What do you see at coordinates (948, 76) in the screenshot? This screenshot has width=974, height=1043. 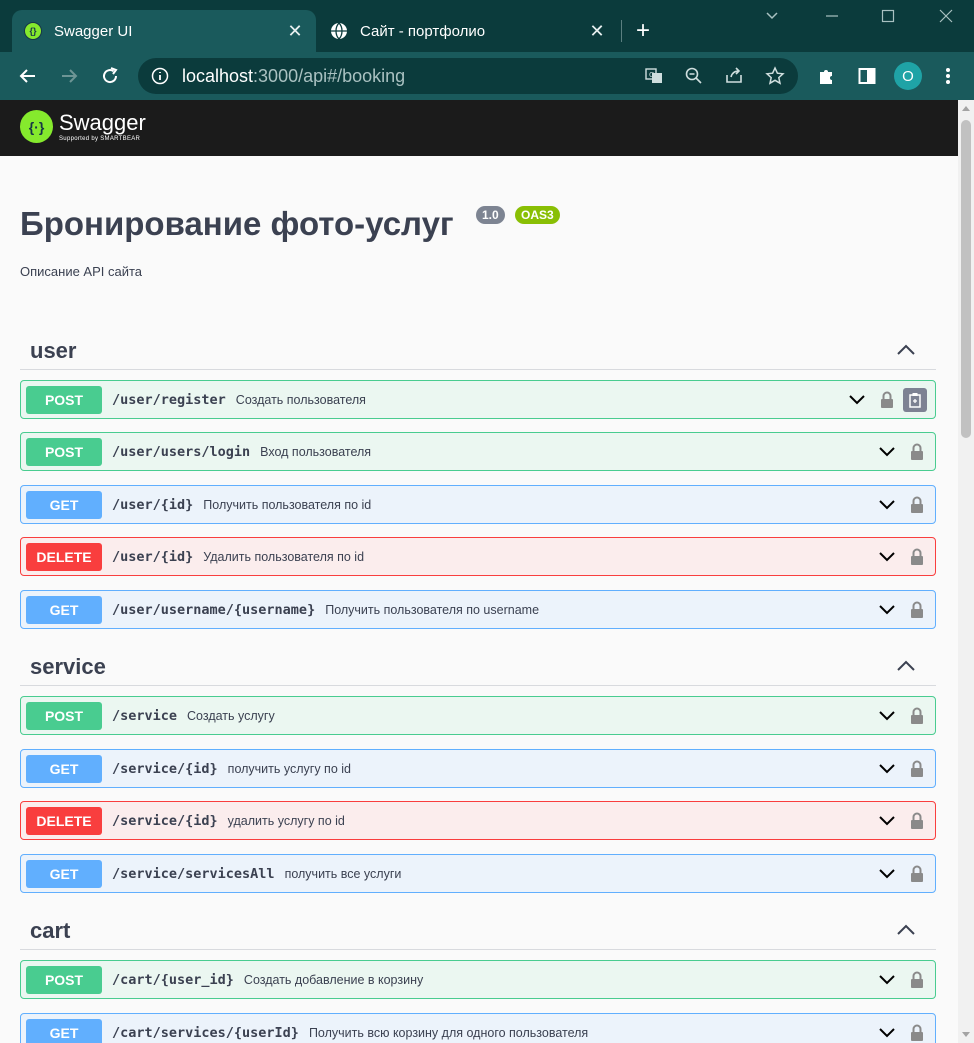 I see `browser-menu-icon` at bounding box center [948, 76].